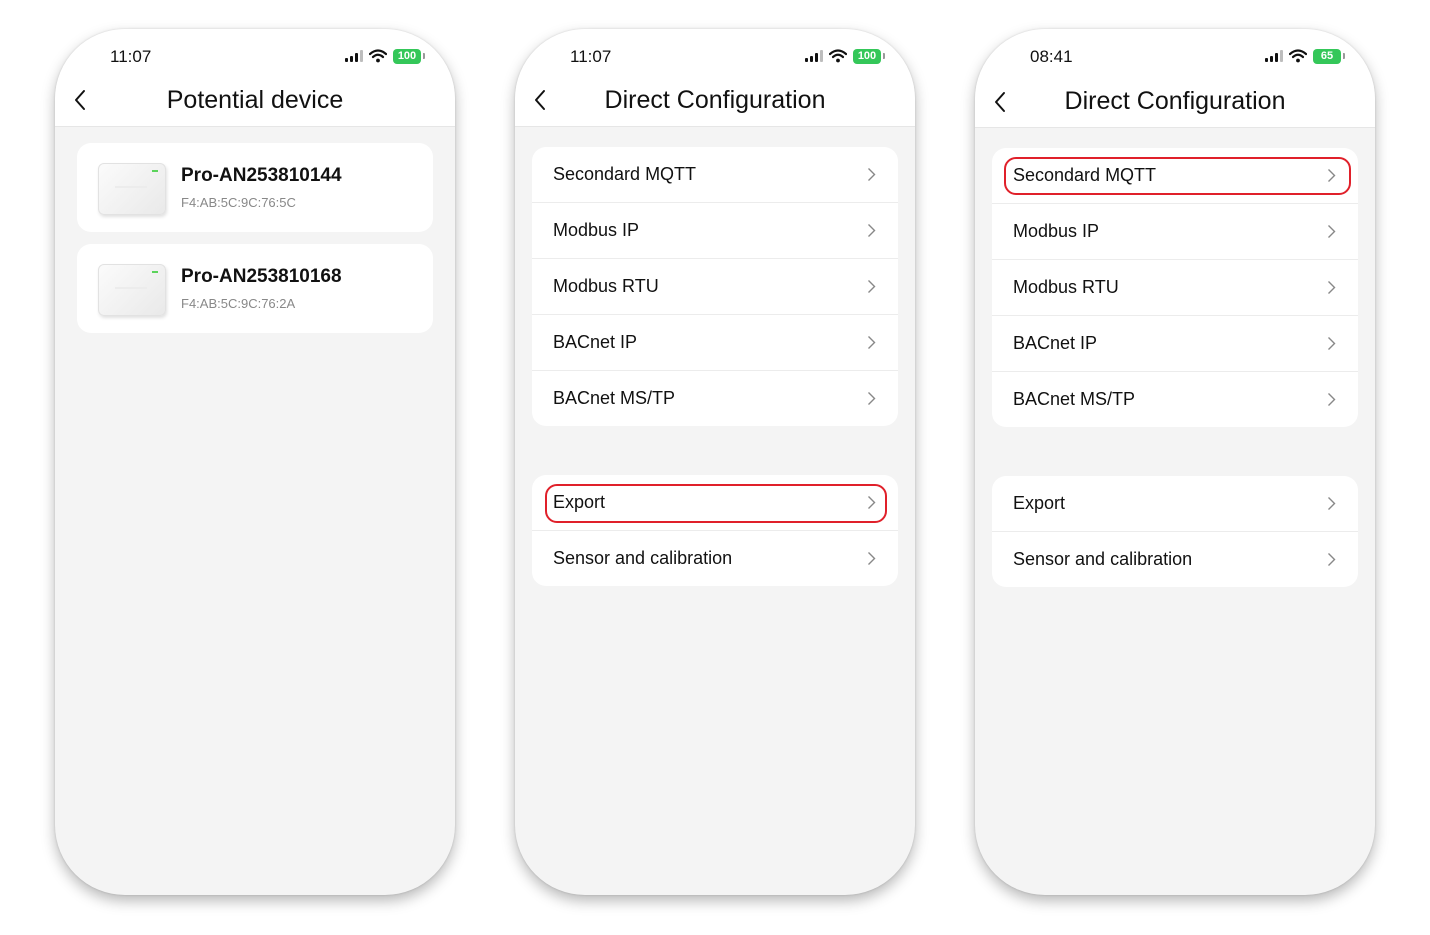  I want to click on device-card: Pro-AN253810144 F4:AB:5C:9C:76:5C, so click(255, 187).